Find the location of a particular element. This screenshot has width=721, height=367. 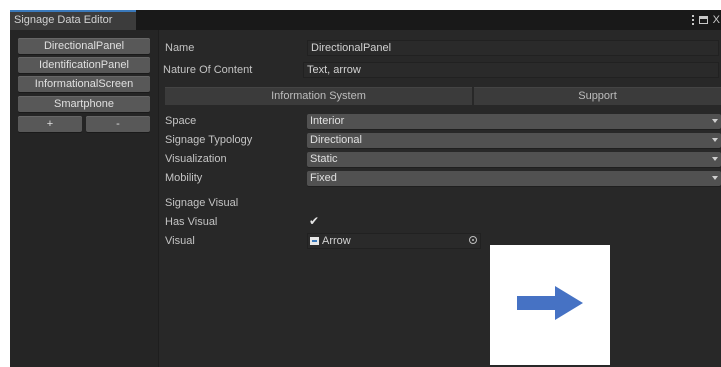

nature-of-content-label: Nature Of Content is located at coordinates (208, 70).